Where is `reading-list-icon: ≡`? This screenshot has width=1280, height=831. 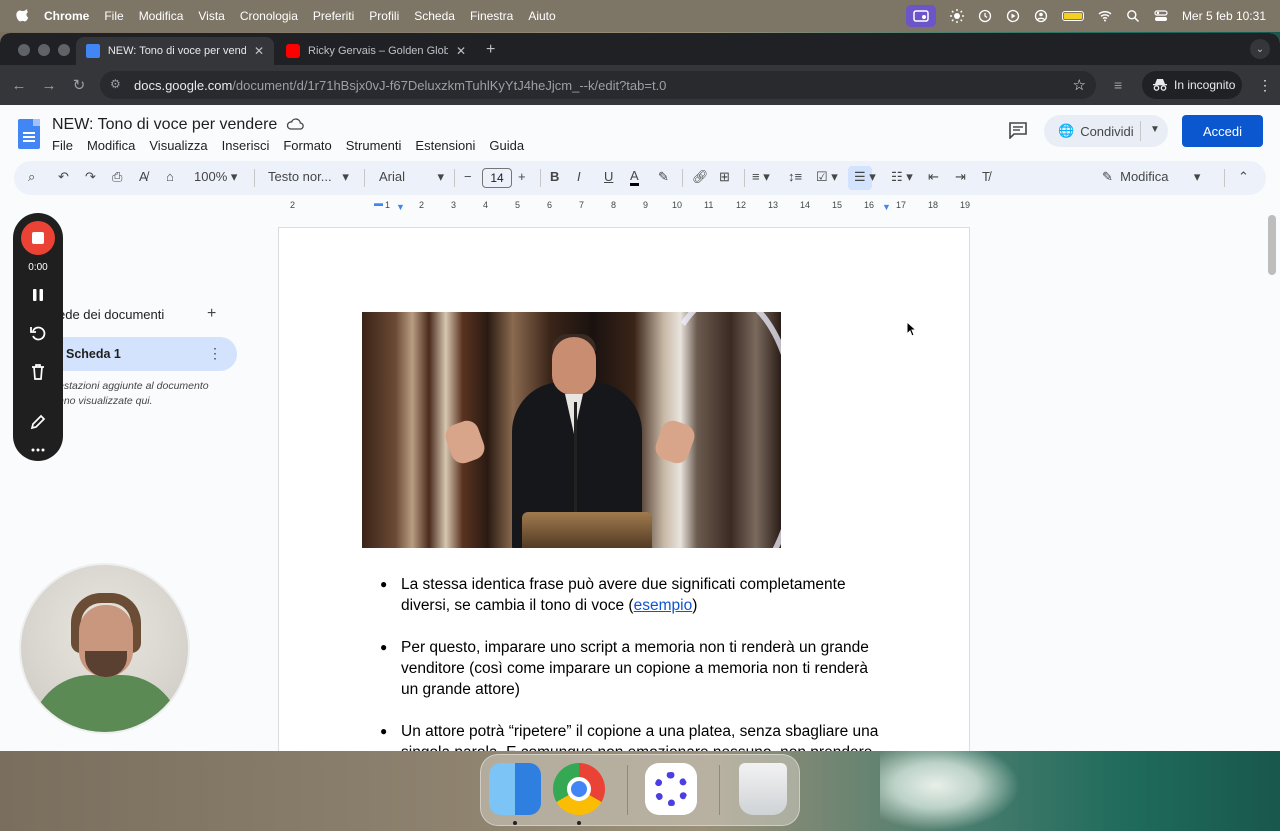 reading-list-icon: ≡ is located at coordinates (1118, 85).